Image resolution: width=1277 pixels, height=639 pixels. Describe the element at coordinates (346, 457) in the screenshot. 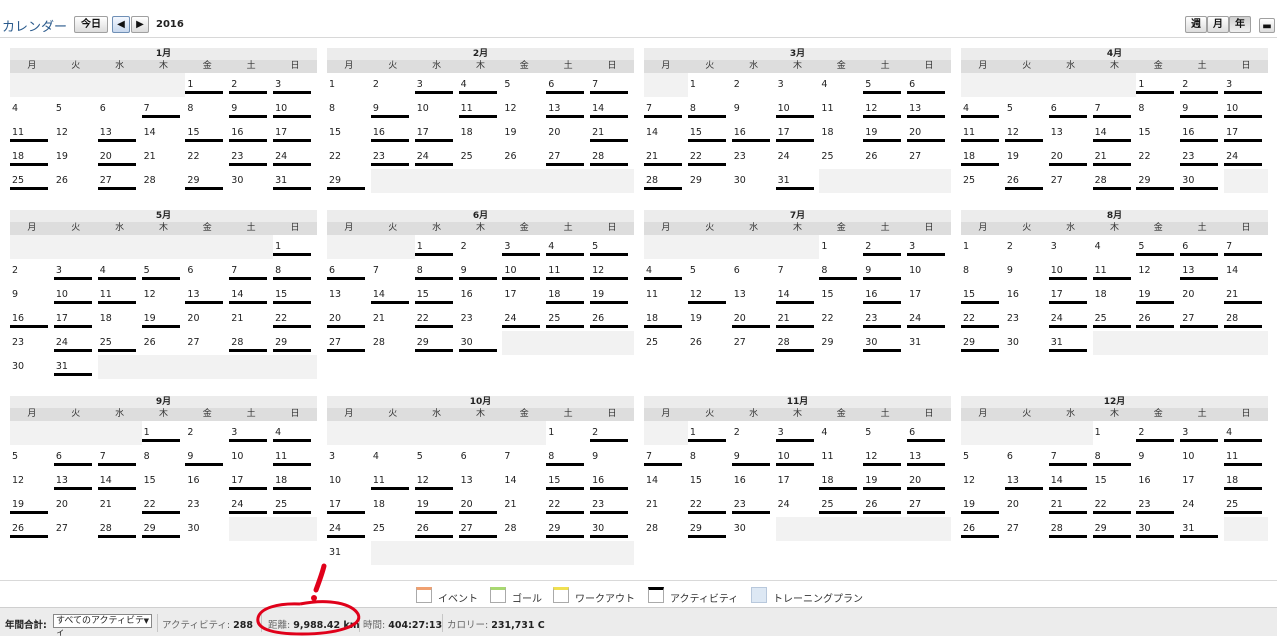

I see `day-cell: 3` at that location.